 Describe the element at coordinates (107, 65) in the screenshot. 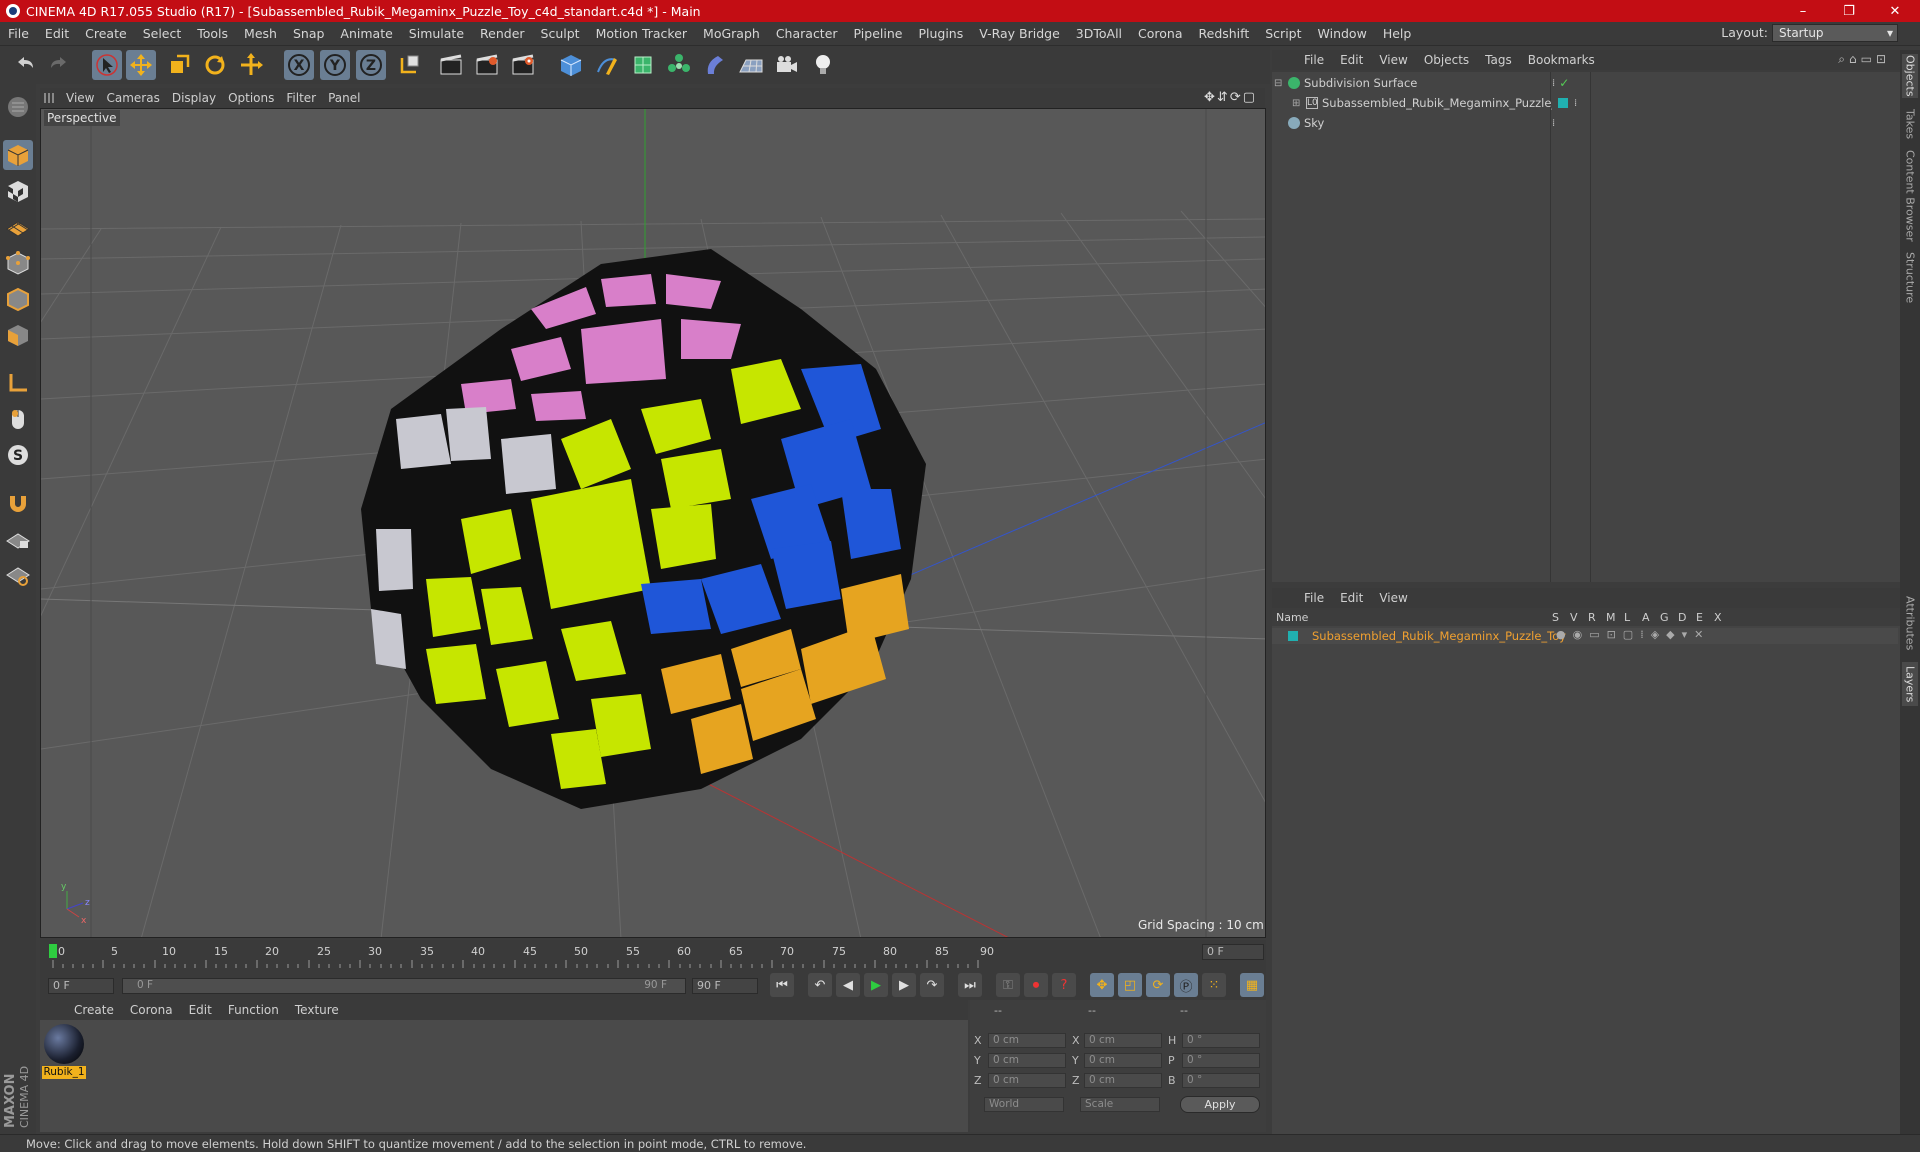

I see `live-selection-button` at that location.